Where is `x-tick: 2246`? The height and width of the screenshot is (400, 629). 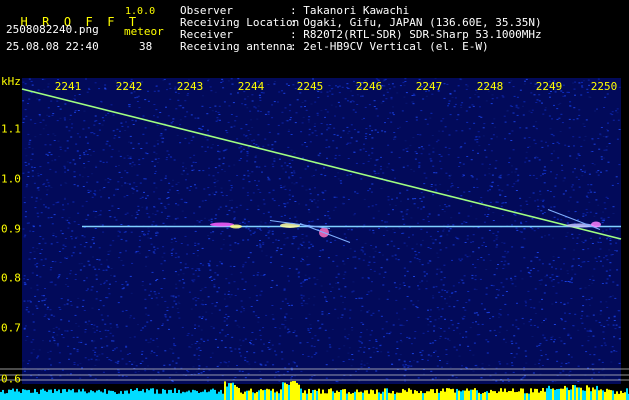
x-tick: 2246 is located at coordinates (369, 86).